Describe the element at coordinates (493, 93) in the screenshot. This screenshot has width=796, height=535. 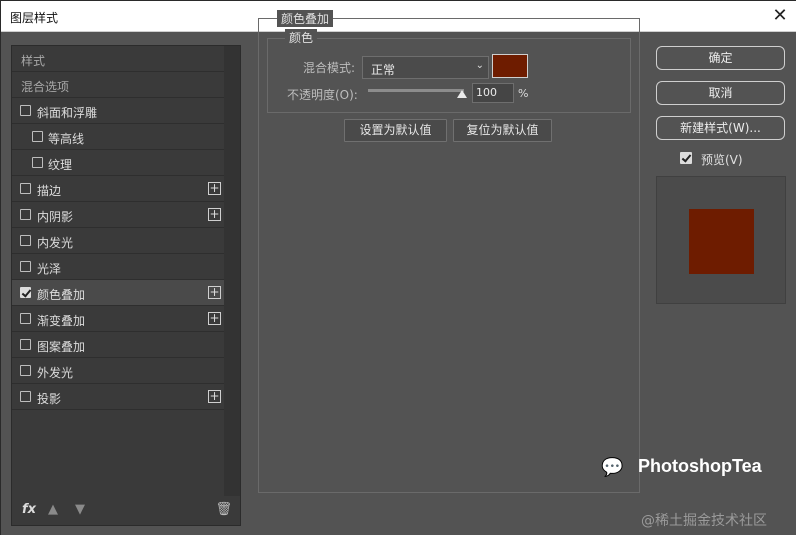
I see `opacity-input: 100` at that location.